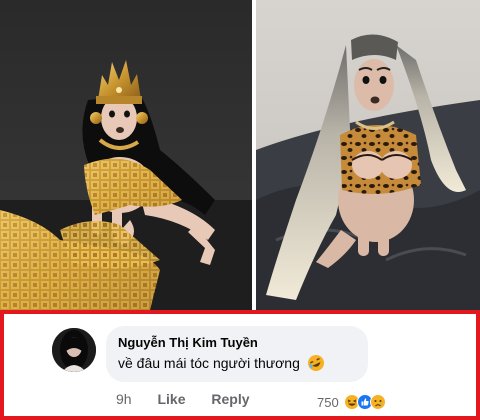 The width and height of the screenshot is (480, 420). What do you see at coordinates (328, 402) in the screenshot?
I see `reaction-count: 750` at bounding box center [328, 402].